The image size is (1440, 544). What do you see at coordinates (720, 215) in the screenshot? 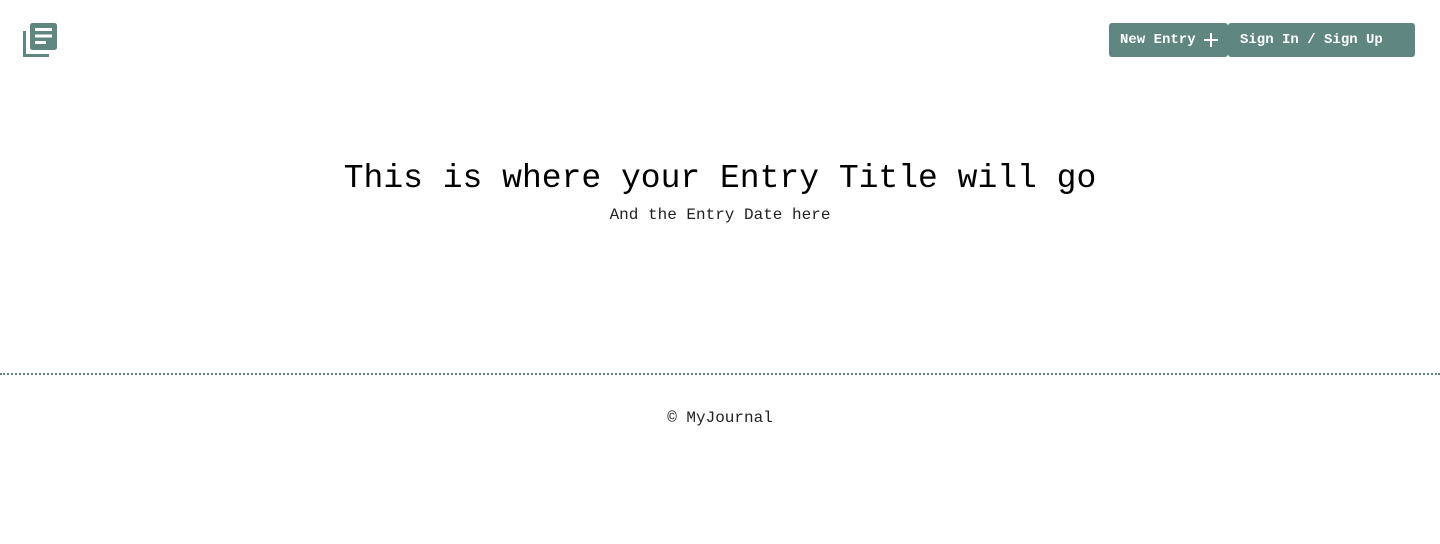
I see `entry-date: And the Entry Date here` at bounding box center [720, 215].